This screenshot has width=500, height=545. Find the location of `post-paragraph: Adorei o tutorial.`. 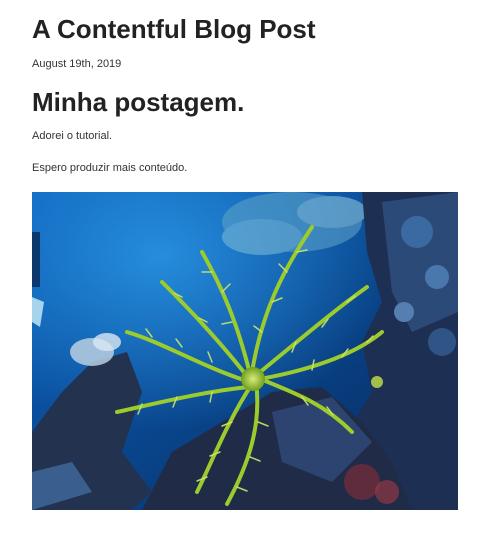

post-paragraph: Adorei o tutorial. is located at coordinates (72, 136).